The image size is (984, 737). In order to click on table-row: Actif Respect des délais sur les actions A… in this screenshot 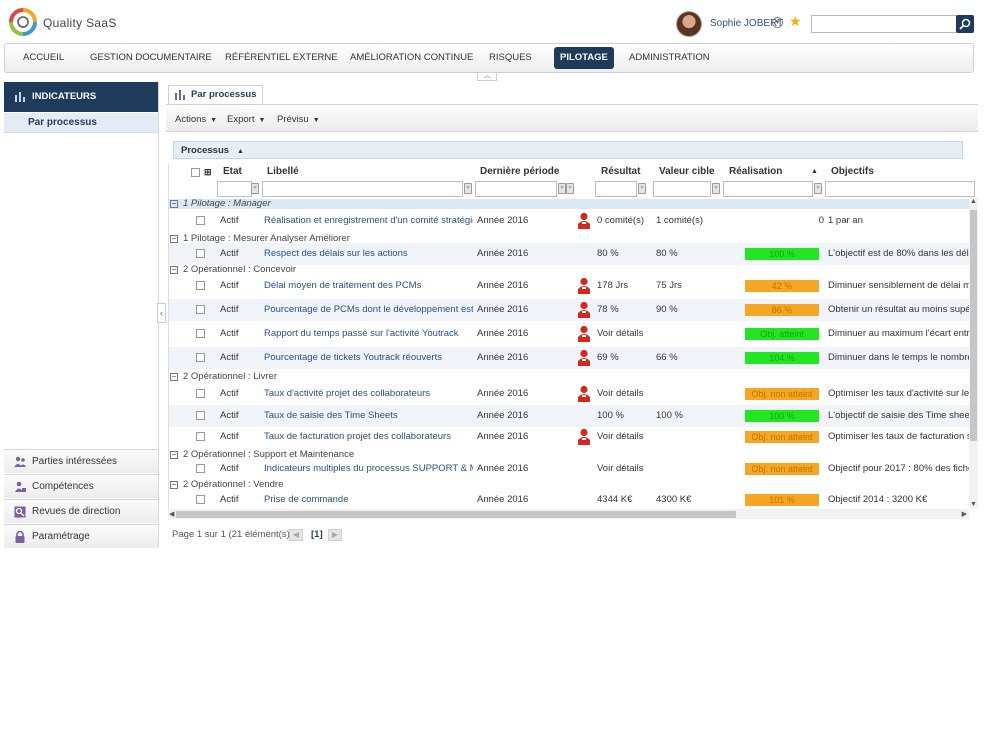, I will do `click(569, 254)`.